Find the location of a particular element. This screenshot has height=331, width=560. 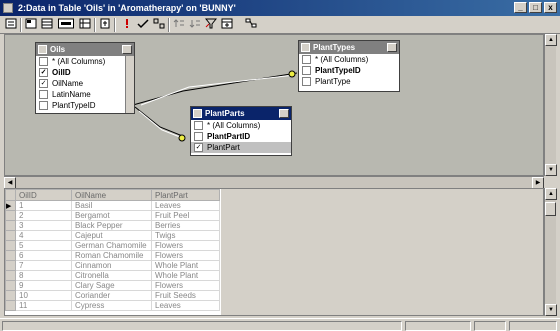

table-cell: 8 is located at coordinates (43, 275).